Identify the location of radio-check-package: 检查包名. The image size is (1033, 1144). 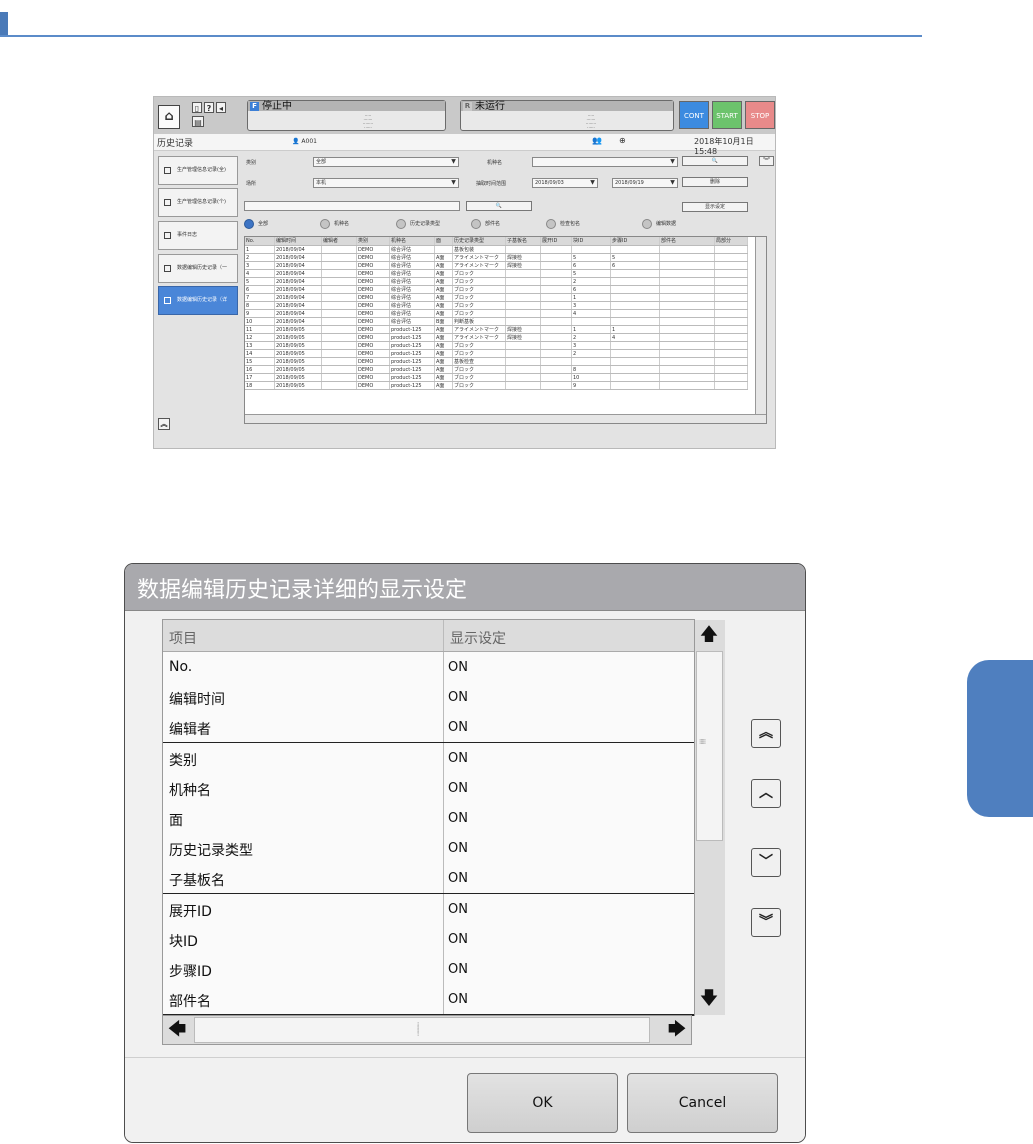
(563, 224).